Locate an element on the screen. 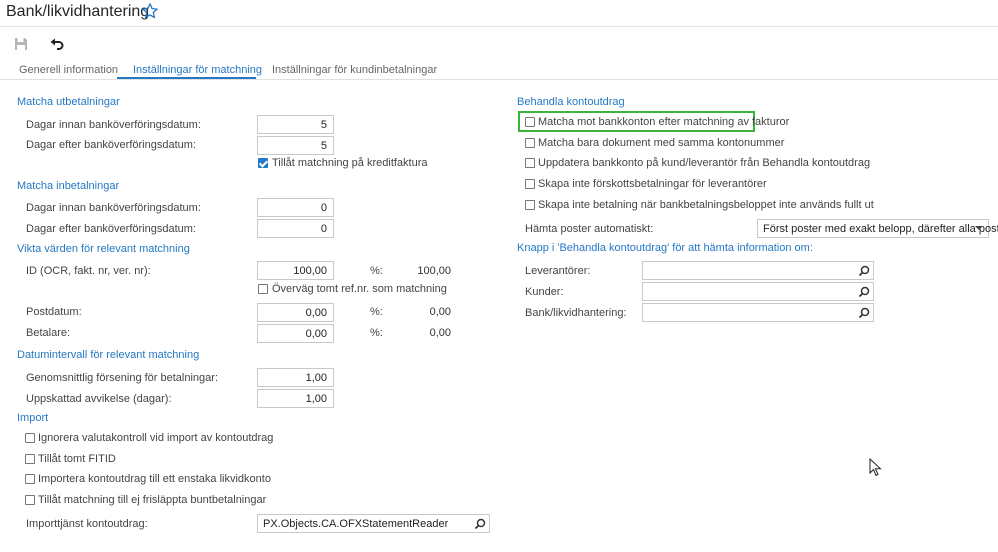 This screenshot has width=998, height=552. tab-matching-settings: Inställningar för matchning is located at coordinates (197, 71).